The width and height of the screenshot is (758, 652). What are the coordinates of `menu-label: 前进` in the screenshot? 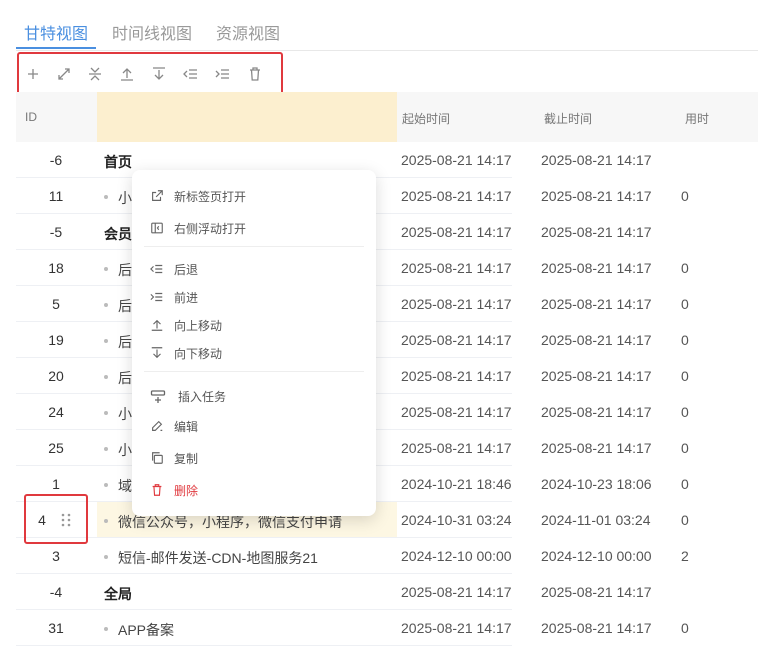 It's located at (186, 297).